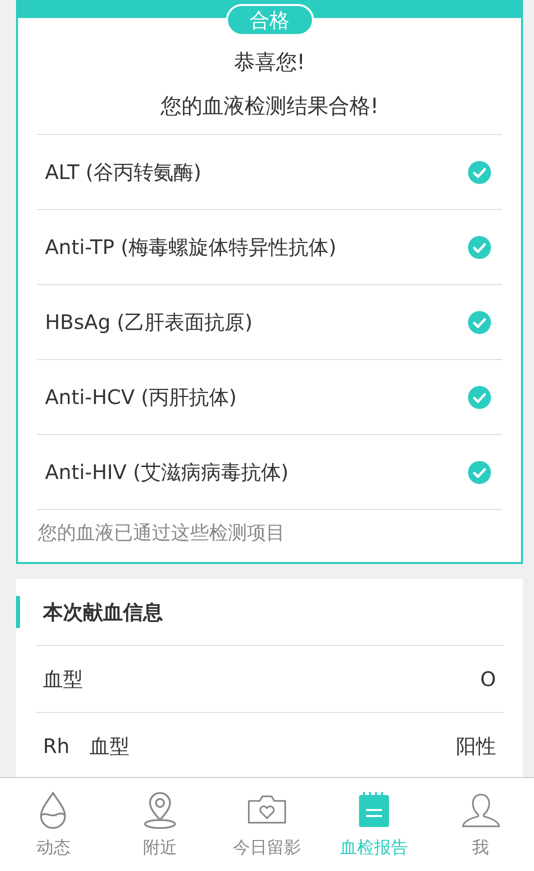  What do you see at coordinates (476, 746) in the screenshot?
I see `field-value: 阳性` at bounding box center [476, 746].